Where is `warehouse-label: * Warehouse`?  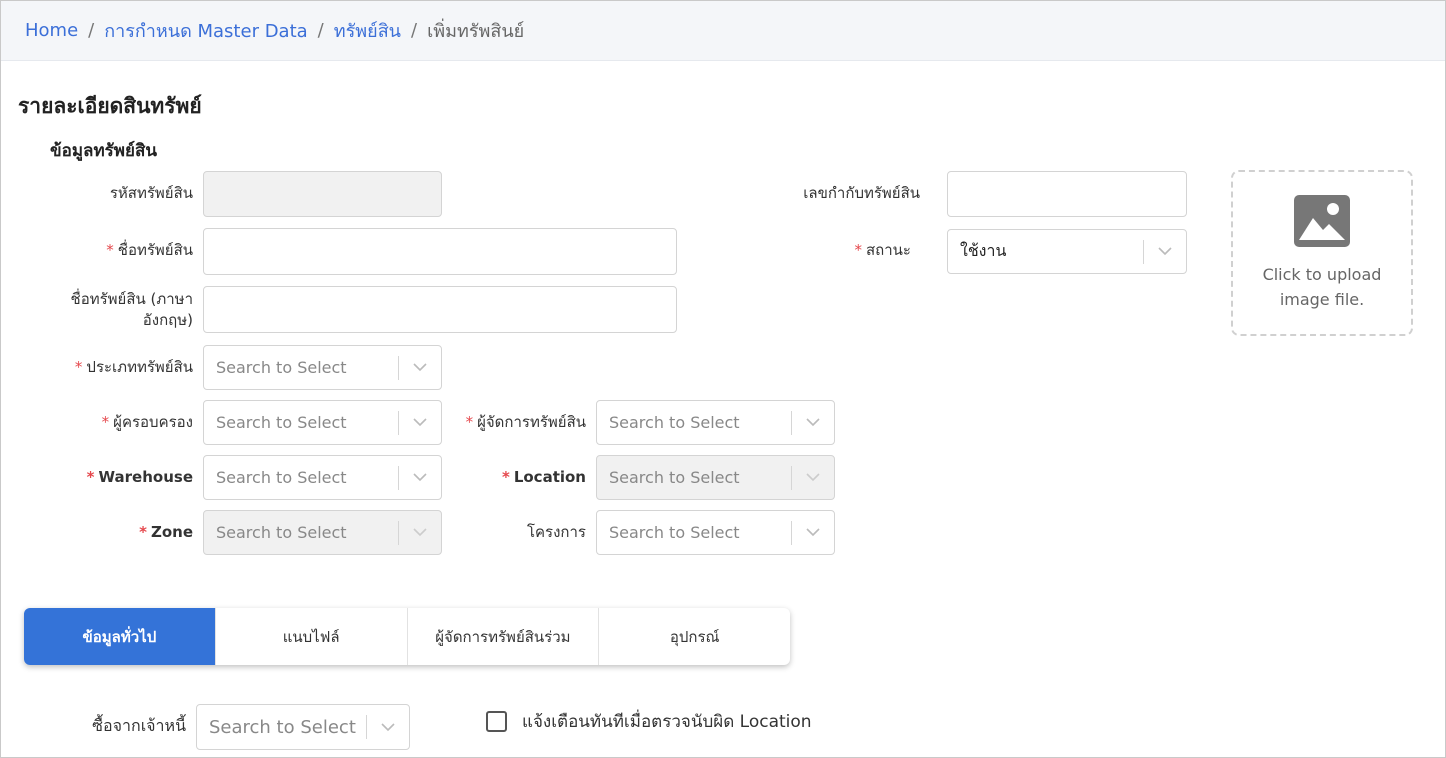
warehouse-label: * Warehouse is located at coordinates (139, 477).